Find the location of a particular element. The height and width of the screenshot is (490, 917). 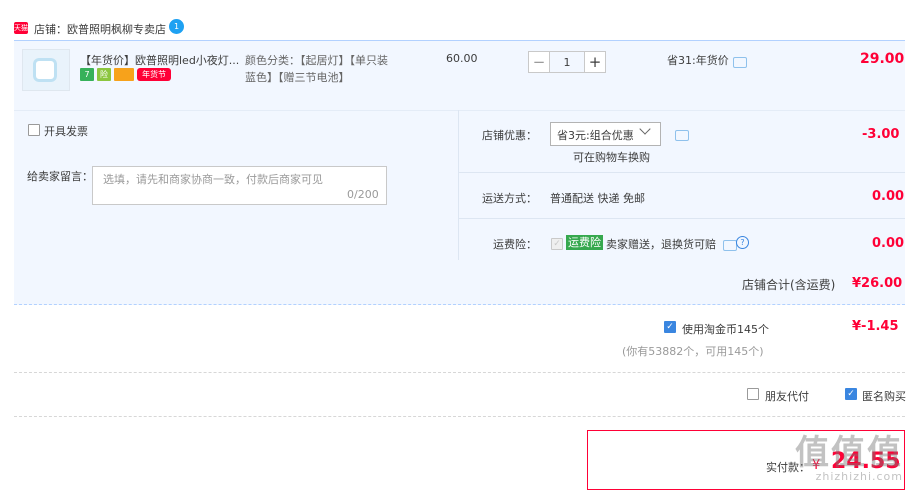

shop-discount-label: 店铺优惠： is located at coordinates (509, 135).